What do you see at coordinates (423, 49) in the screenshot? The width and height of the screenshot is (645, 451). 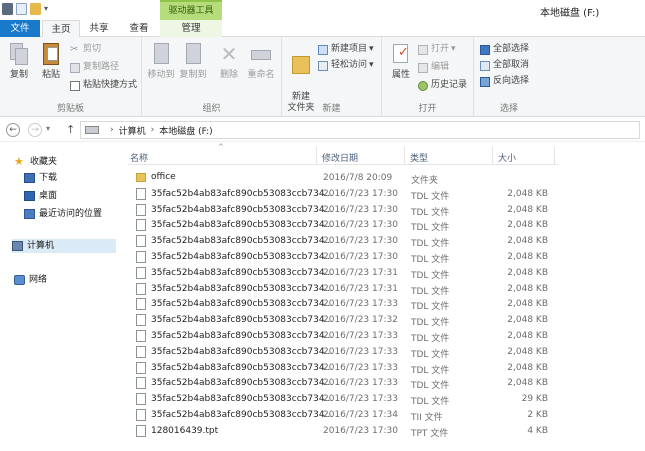 I see `open-icon` at bounding box center [423, 49].